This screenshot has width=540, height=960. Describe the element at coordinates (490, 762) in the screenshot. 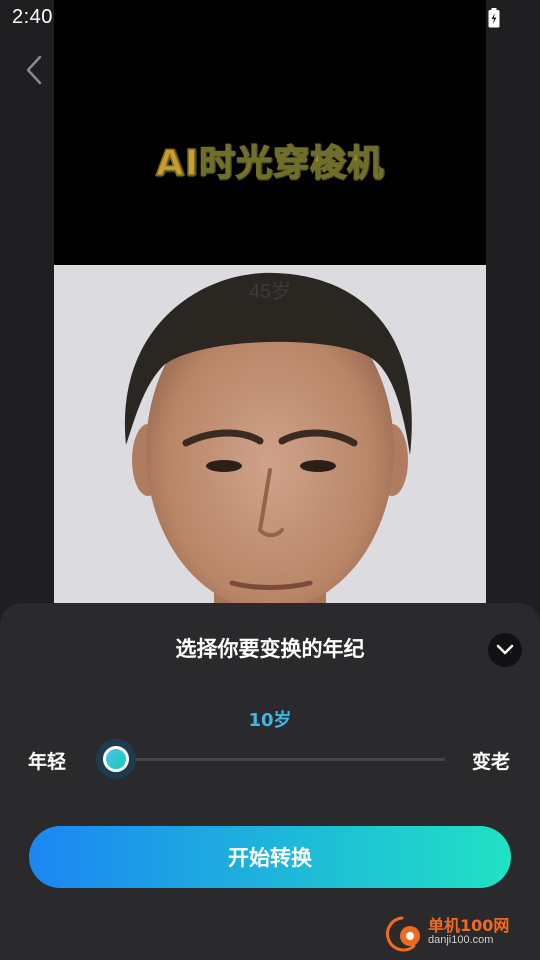

I see `slider-max-label: 变老` at that location.